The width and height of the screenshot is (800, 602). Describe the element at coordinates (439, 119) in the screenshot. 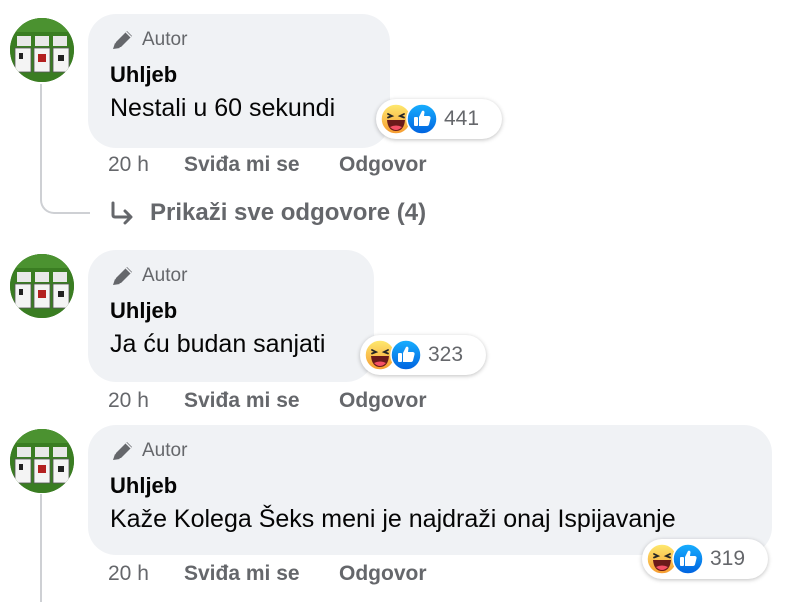

I see `reactions-summary: 441` at that location.